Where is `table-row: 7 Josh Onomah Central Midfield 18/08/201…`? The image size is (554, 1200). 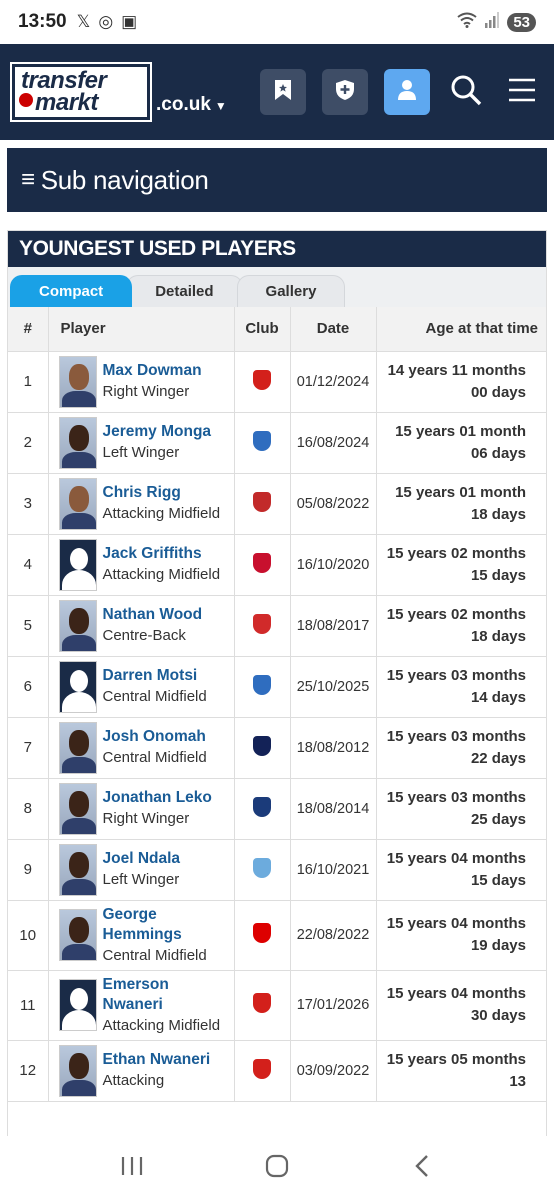
table-row: 7 Josh Onomah Central Midfield 18/08/201… is located at coordinates (277, 748).